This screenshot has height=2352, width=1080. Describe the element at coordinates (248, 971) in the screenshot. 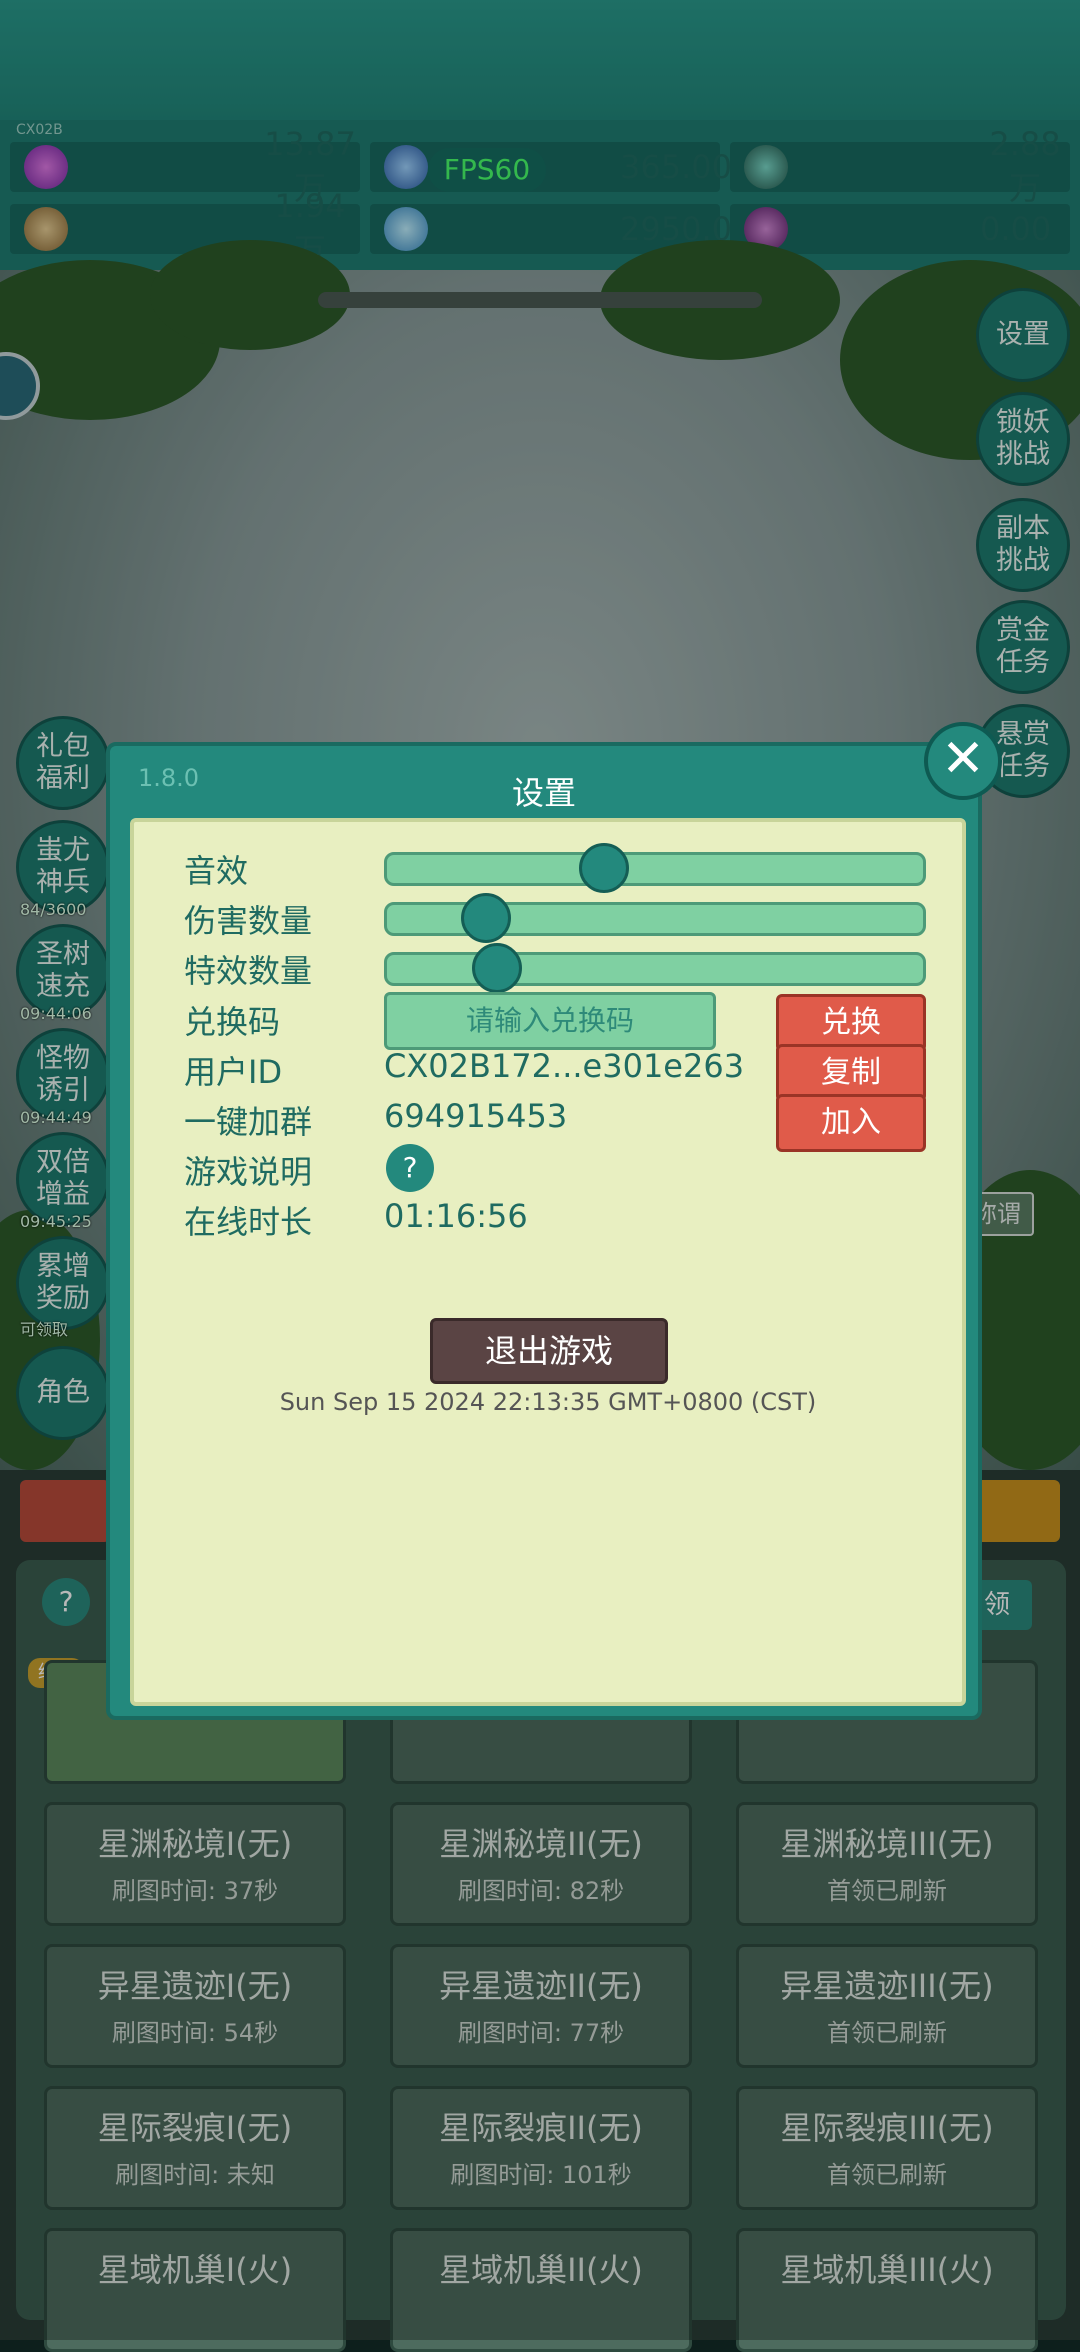

I see `effect-label: 特效数量` at that location.